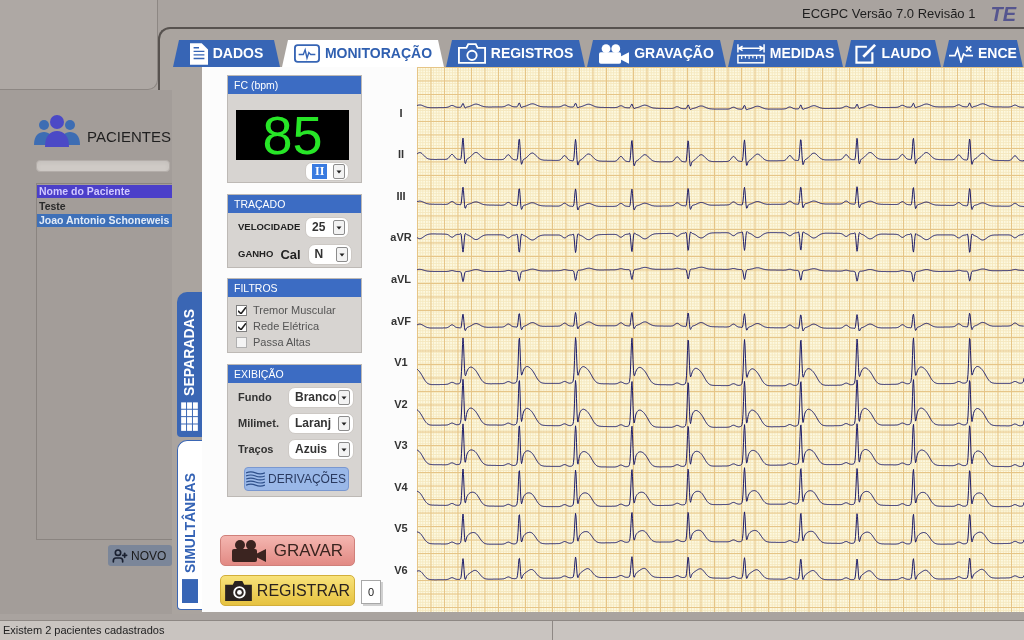 The height and width of the screenshot is (640, 1024). Describe the element at coordinates (327, 171) in the screenshot. I see `lead-dropdown: II` at that location.